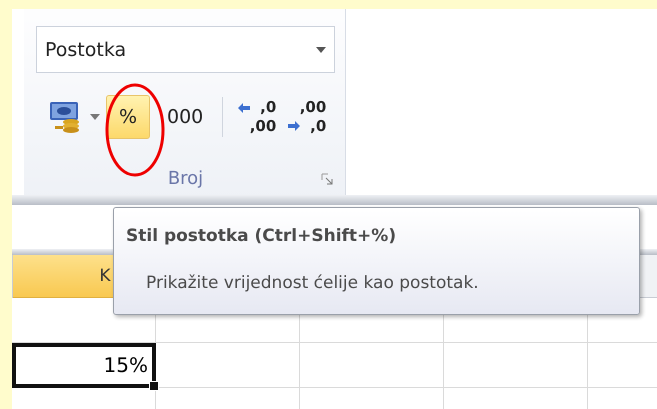 Image resolution: width=657 pixels, height=409 pixels. Describe the element at coordinates (186, 178) in the screenshot. I see `group-label: Broj` at that location.